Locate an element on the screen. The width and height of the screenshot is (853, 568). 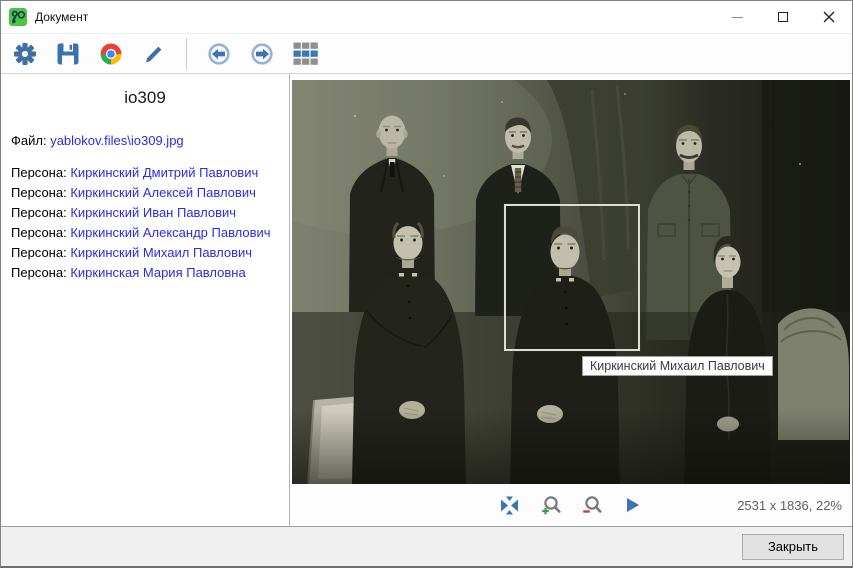
title-bar: Документ is located at coordinates (426, 17).